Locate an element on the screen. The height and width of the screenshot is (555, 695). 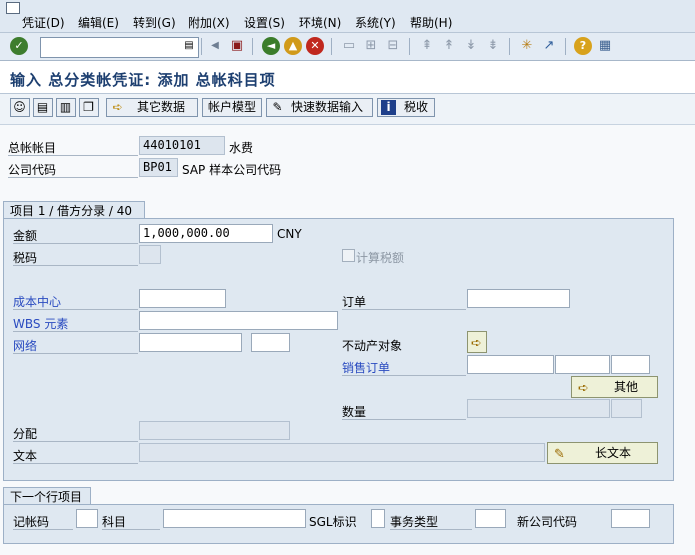
shortcut-icon: ↗ is located at coordinates (549, 46).